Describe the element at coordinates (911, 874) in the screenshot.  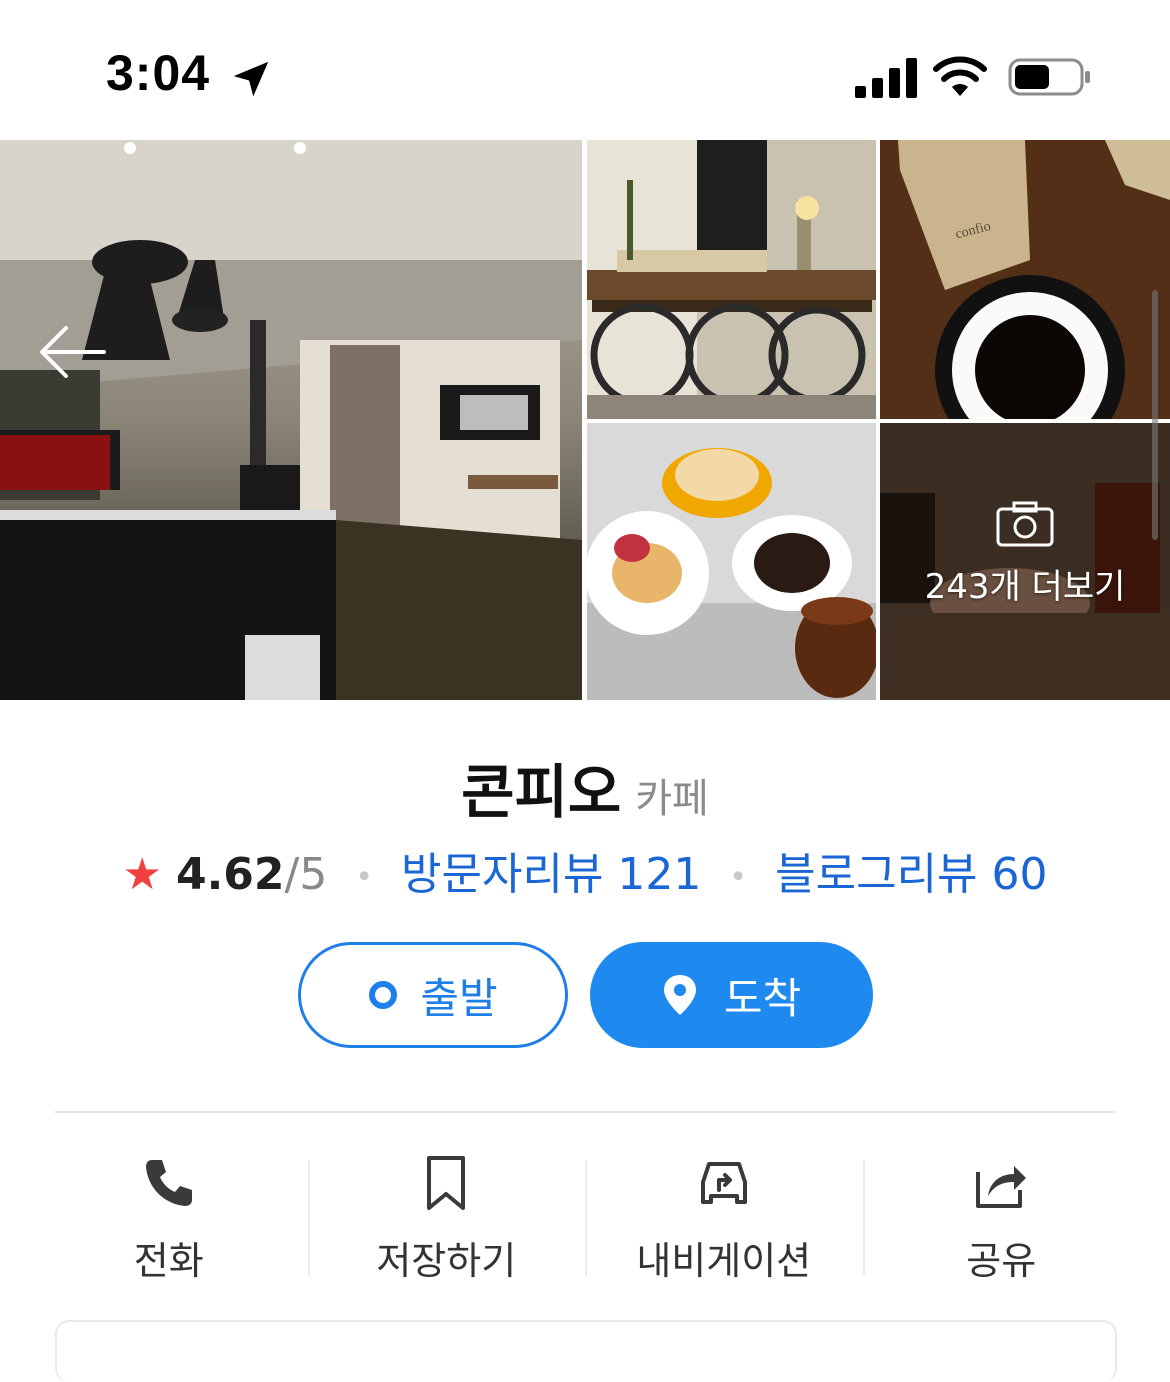
I see `blog-reviews-link: 블로그리뷰 60` at that location.